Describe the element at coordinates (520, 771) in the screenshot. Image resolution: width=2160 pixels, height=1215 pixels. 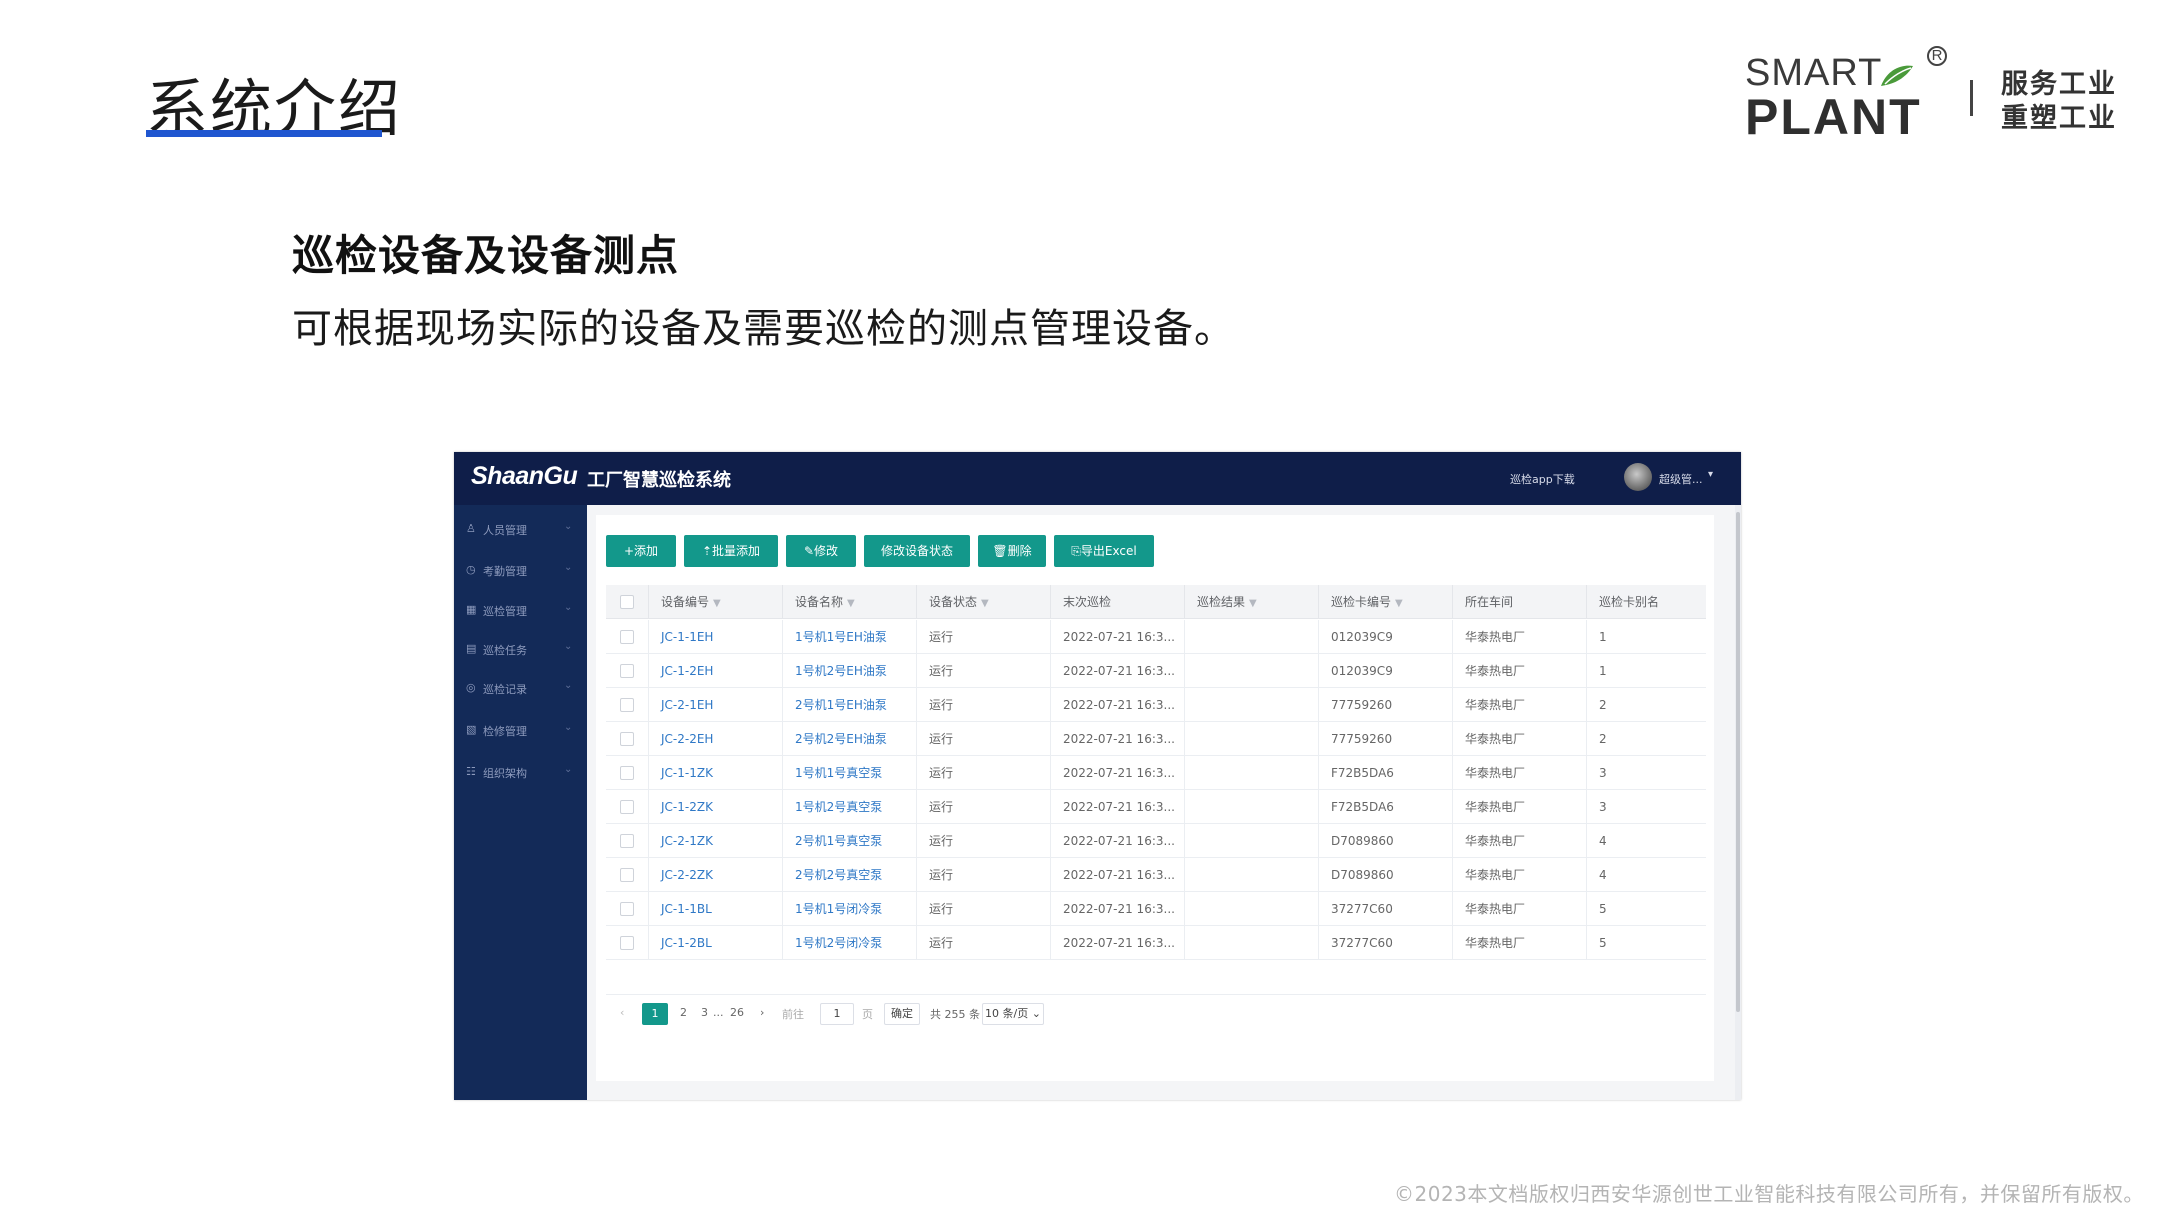
I see `sidebar-item-organization: ☷ 组织架构 ⌄` at that location.